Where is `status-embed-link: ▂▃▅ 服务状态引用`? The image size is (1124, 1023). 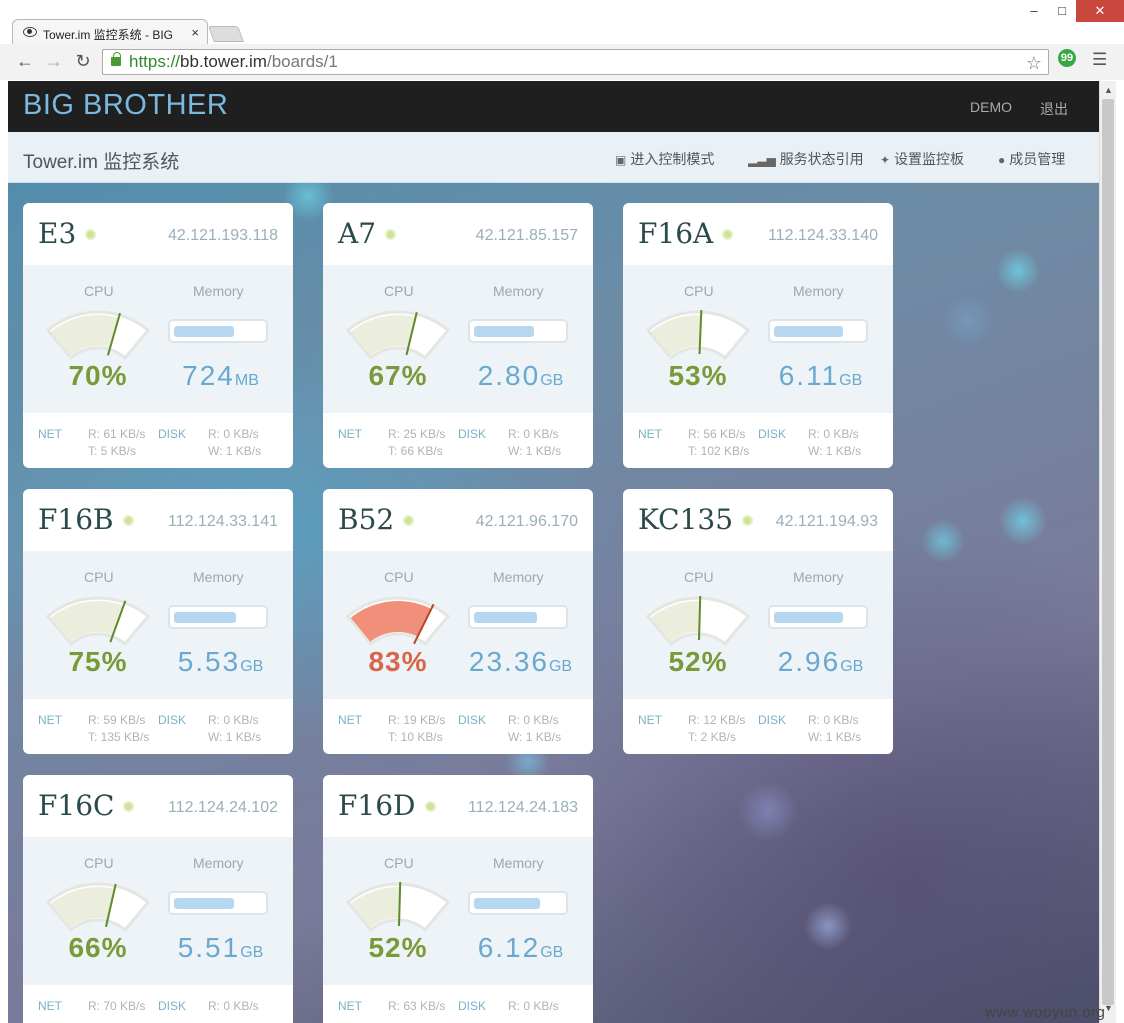
status-embed-link: ▂▃▅ 服务状态引用 is located at coordinates (806, 159).